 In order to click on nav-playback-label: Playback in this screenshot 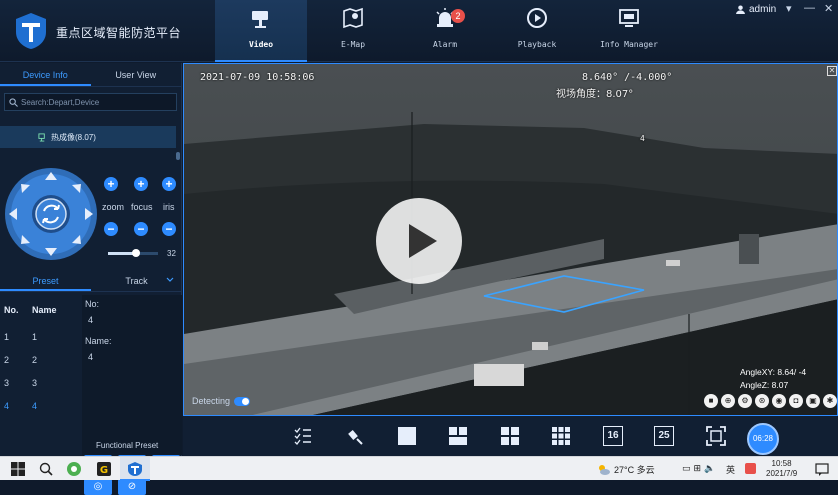, I will do `click(537, 44)`.